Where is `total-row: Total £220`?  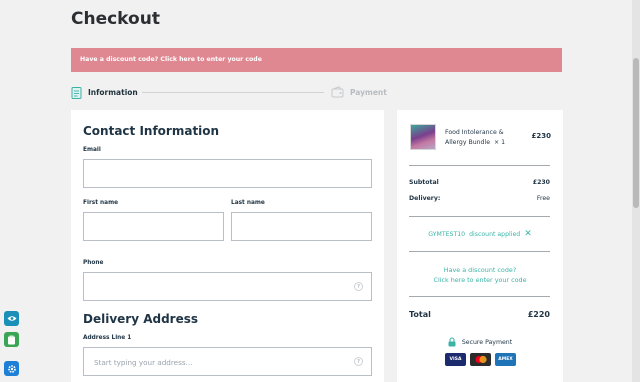 total-row: Total £220 is located at coordinates (479, 314).